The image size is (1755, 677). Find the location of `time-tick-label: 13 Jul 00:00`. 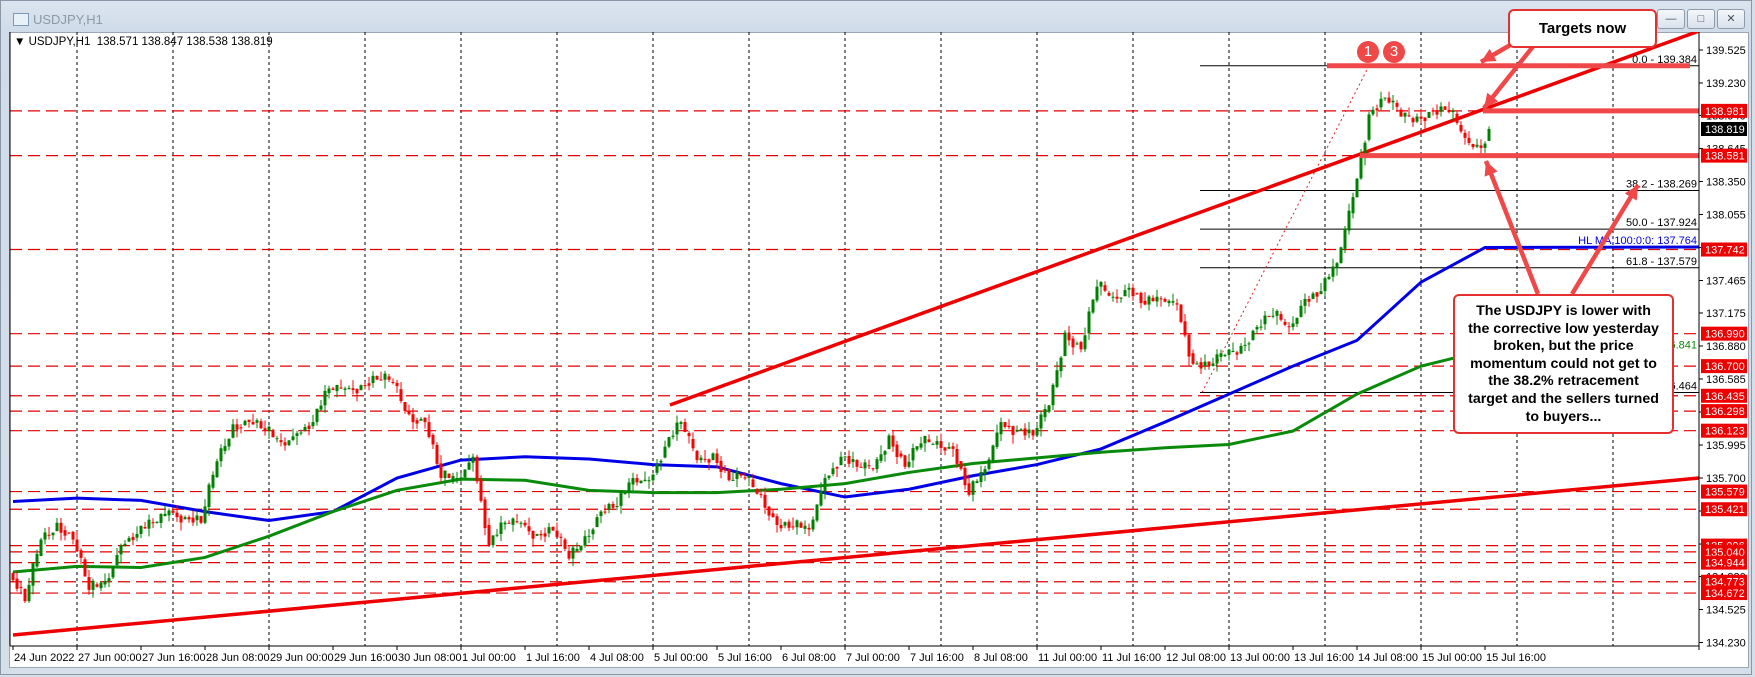

time-tick-label: 13 Jul 00:00 is located at coordinates (1260, 658).